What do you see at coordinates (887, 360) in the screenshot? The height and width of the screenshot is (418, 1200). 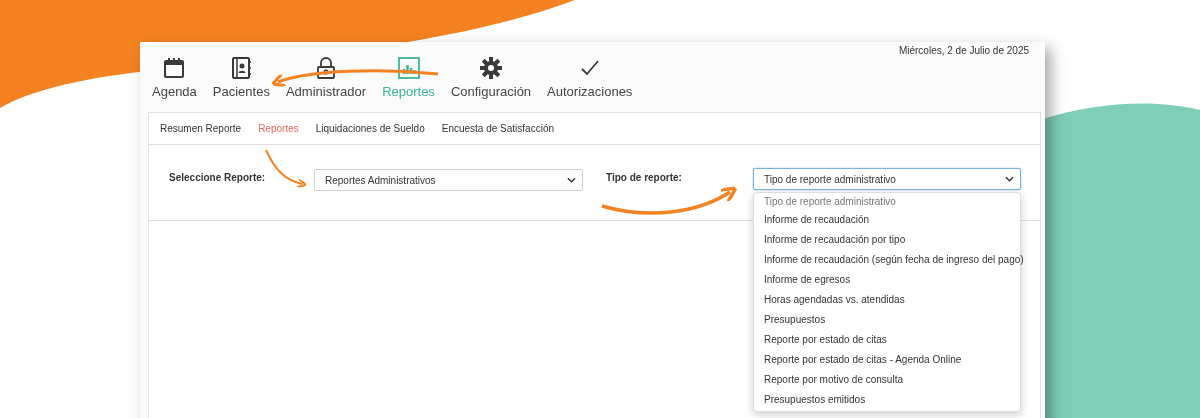 I see `dropdown-option: Reporte por estado de citas - Agenda Online` at bounding box center [887, 360].